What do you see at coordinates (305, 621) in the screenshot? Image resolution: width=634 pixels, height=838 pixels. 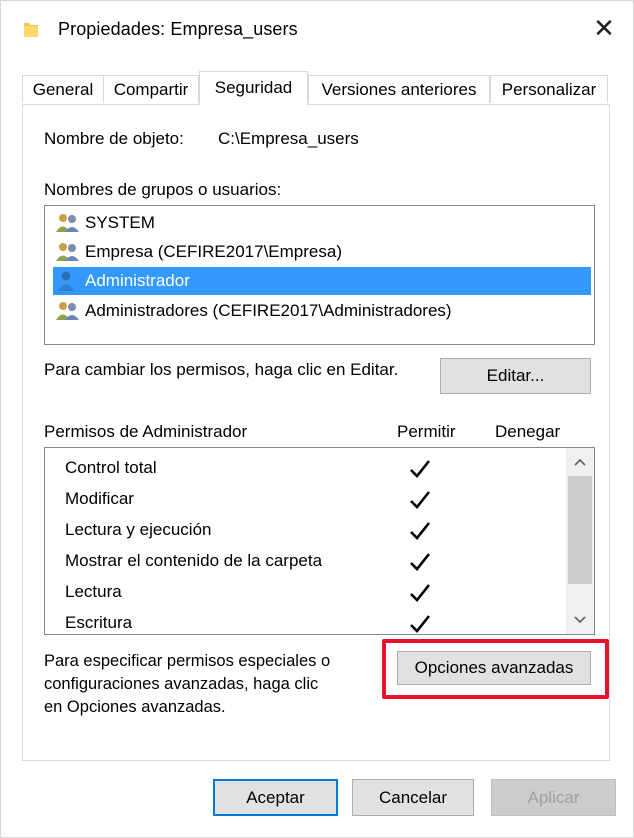 I see `permission-row: Escritura` at bounding box center [305, 621].